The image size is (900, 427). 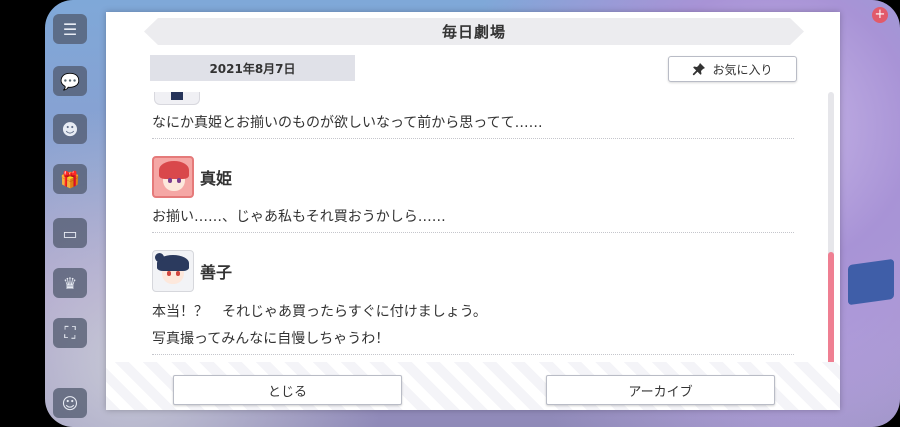 I want to click on dialogue-line: 本当！？ それじゃあ買ったらすぐに付けましょう。, so click(x=319, y=312).